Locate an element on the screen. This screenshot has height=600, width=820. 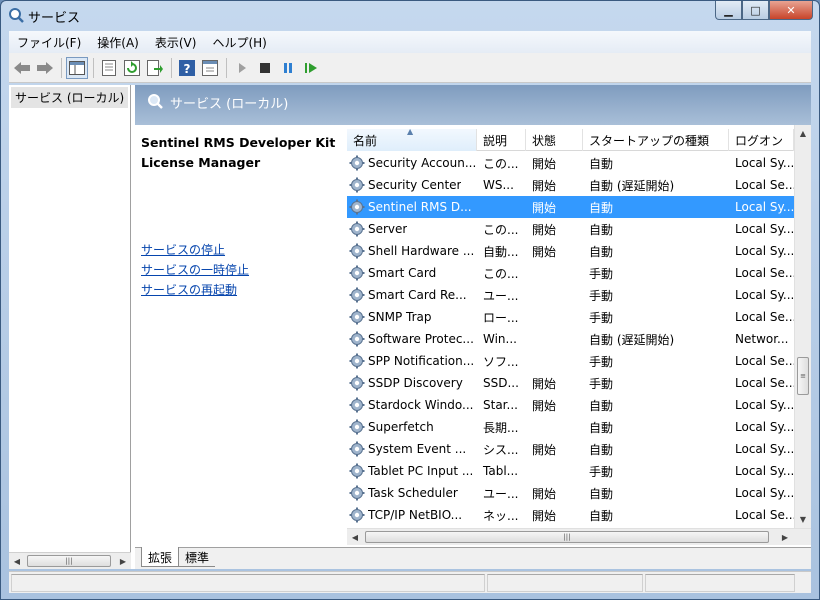
forward-button is located at coordinates (45, 68).